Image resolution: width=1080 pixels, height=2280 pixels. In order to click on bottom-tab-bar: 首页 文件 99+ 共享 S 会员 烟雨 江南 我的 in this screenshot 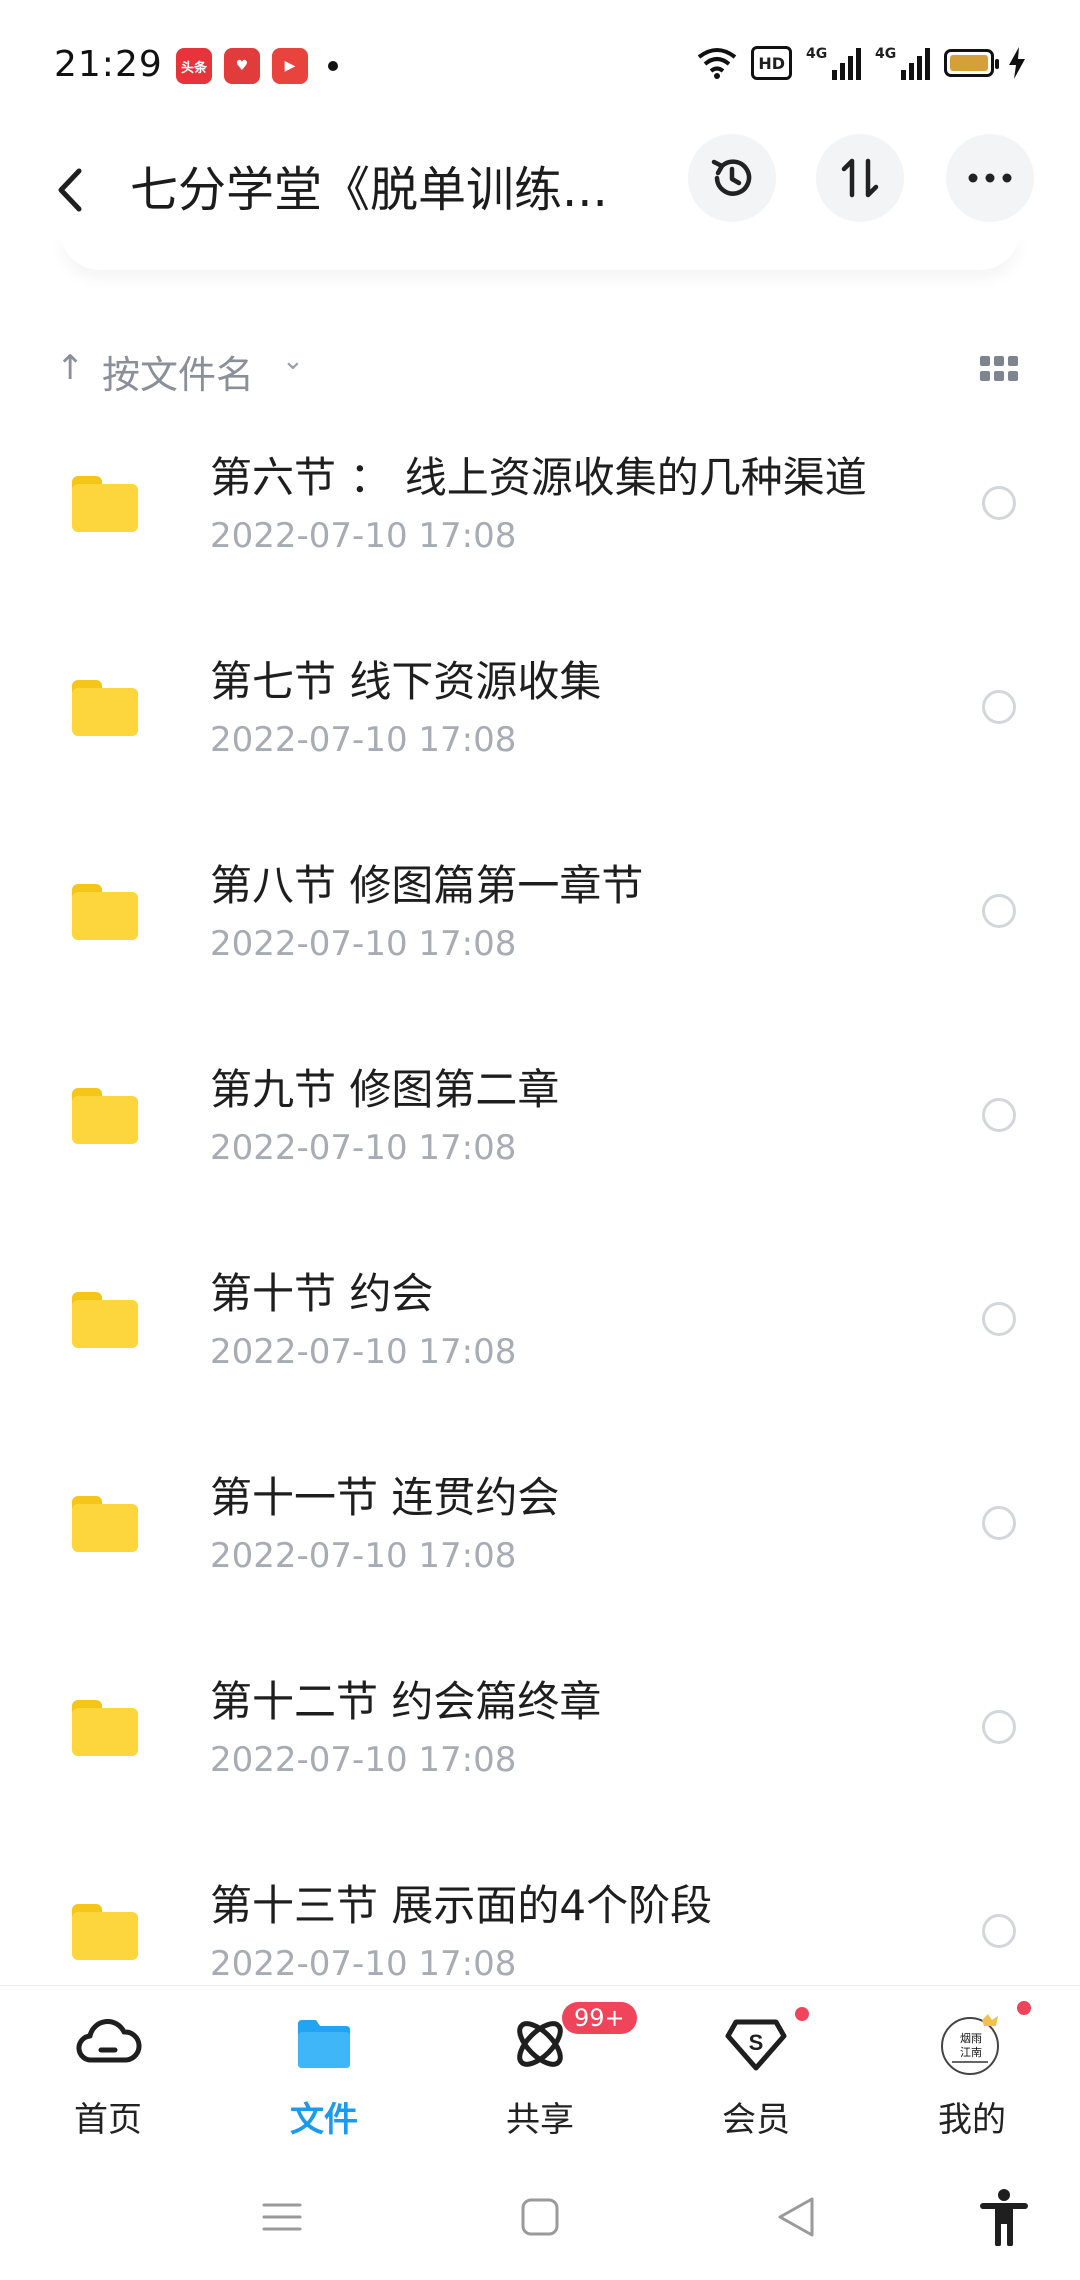, I will do `click(540, 2070)`.